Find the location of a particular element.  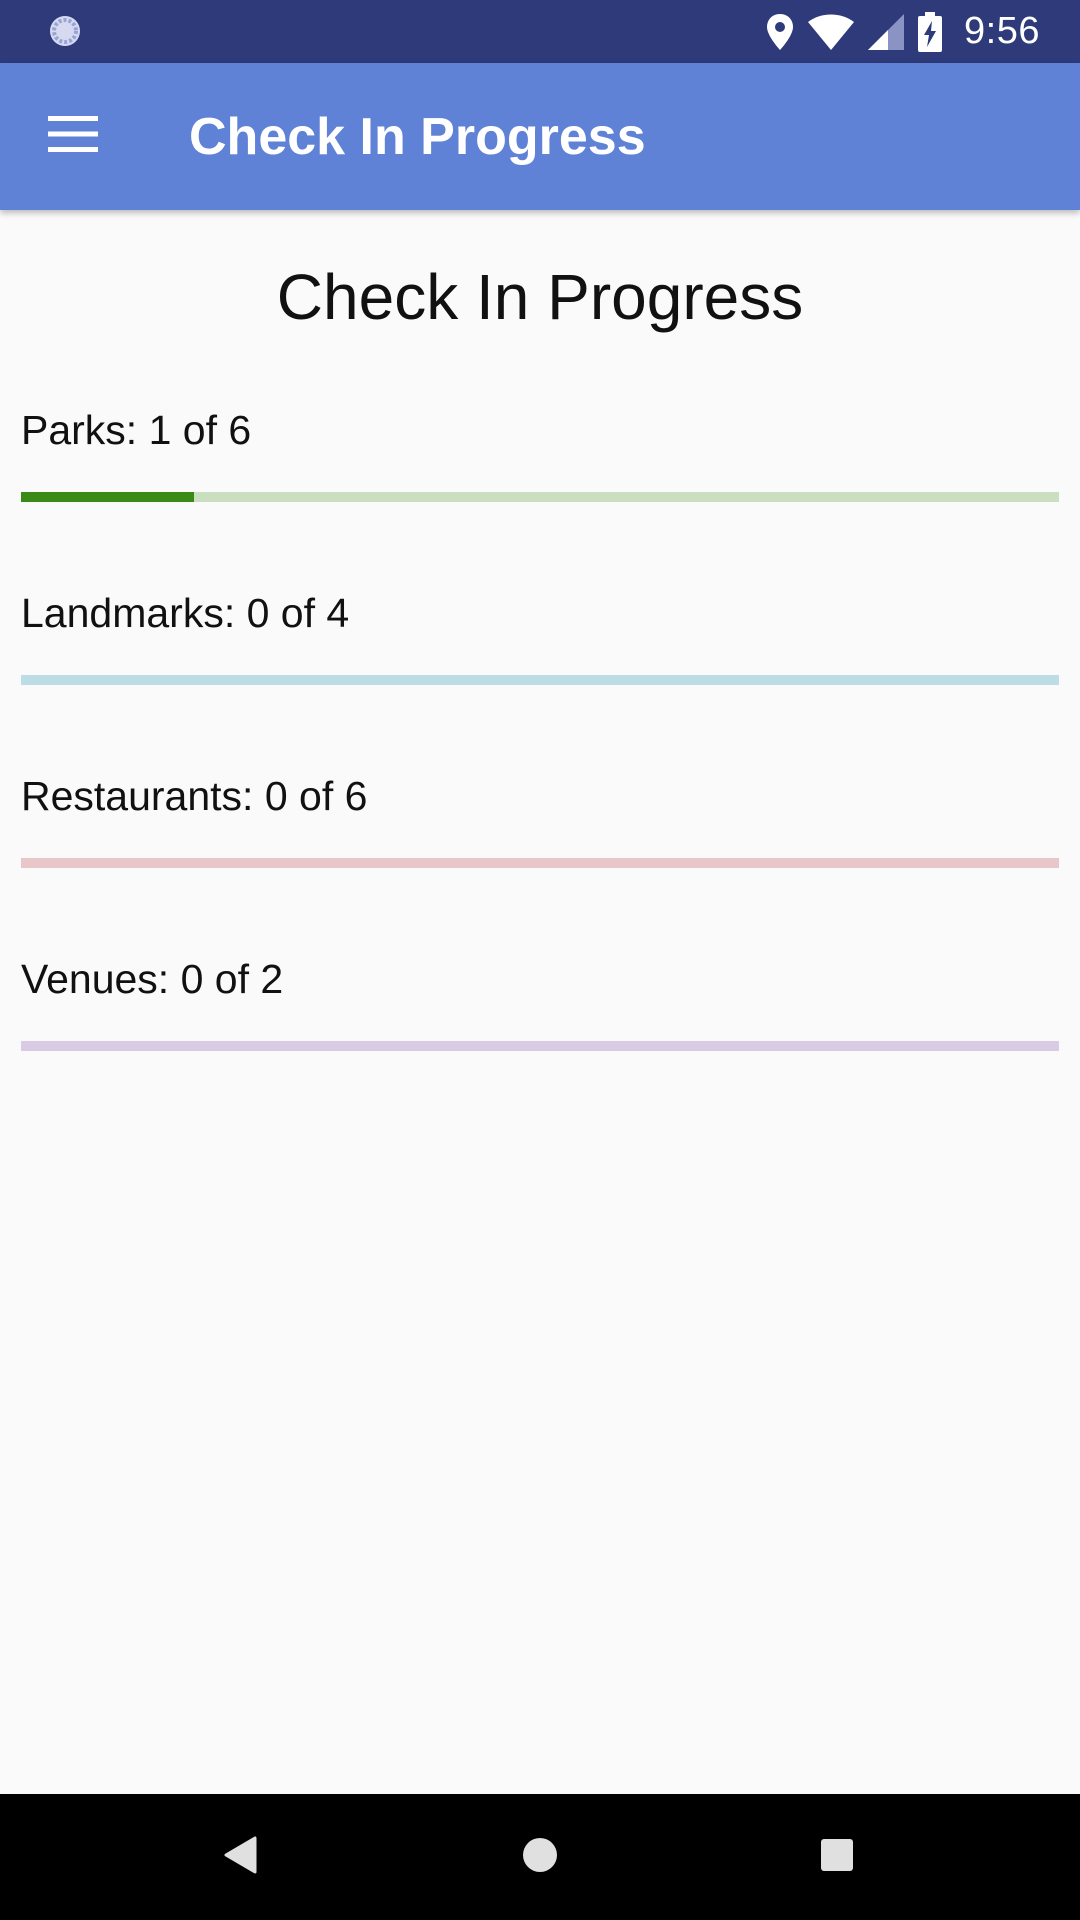

wifi-icon is located at coordinates (831, 32).